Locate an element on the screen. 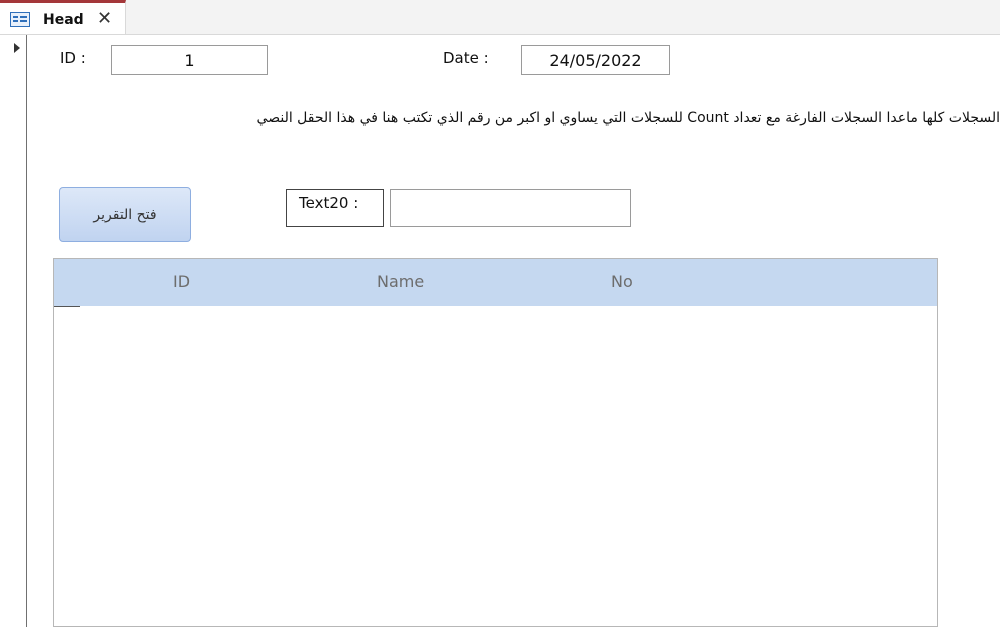 This screenshot has height=627, width=1000. id-field: 1 is located at coordinates (189, 60).